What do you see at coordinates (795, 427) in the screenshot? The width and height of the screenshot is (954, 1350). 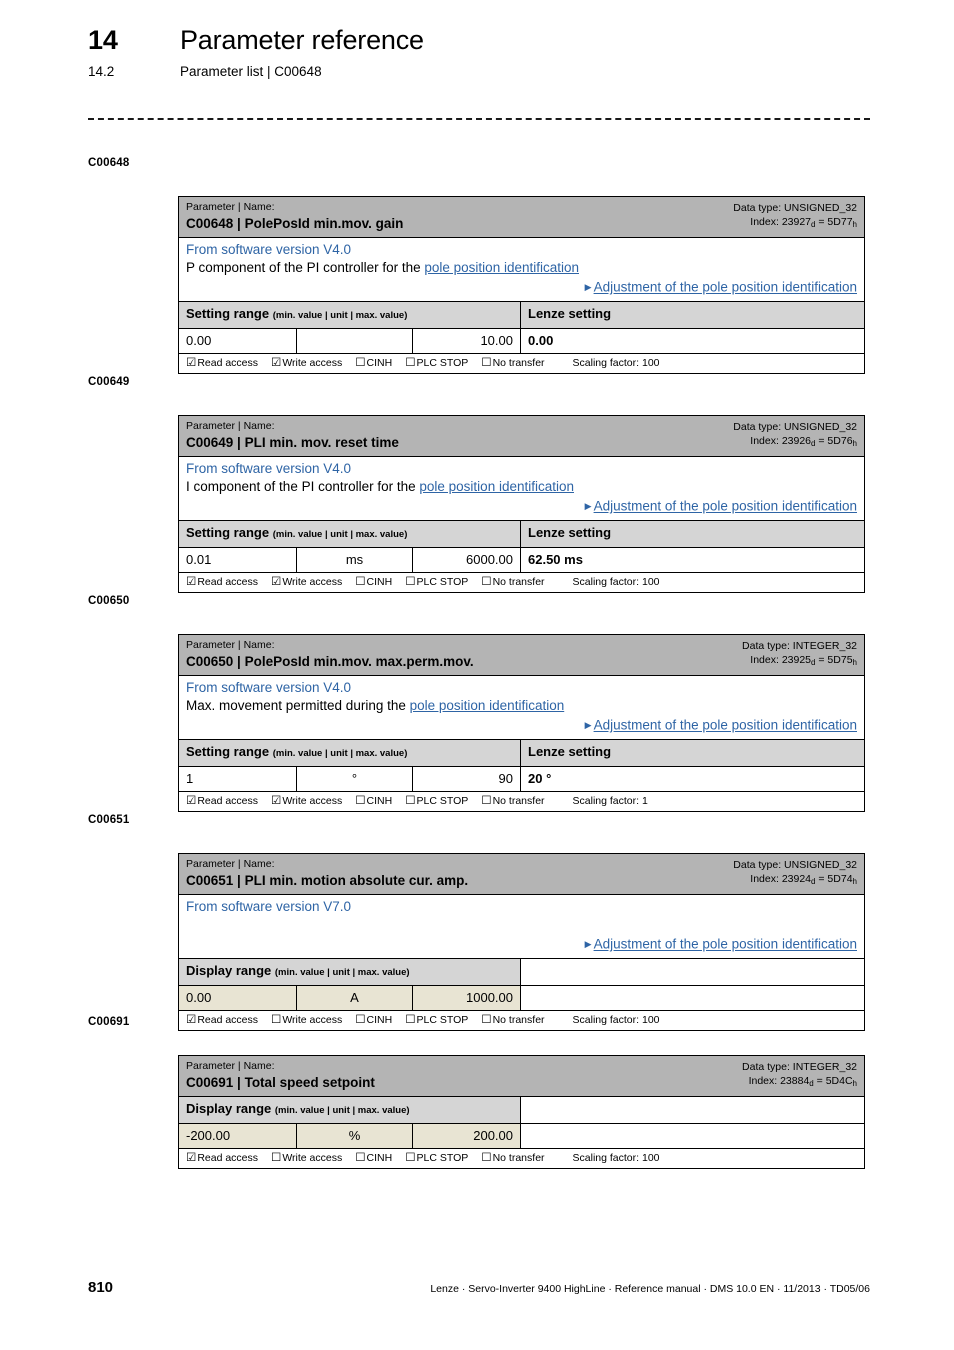 I see `data-type: Data type: UNSIGNED_32` at bounding box center [795, 427].